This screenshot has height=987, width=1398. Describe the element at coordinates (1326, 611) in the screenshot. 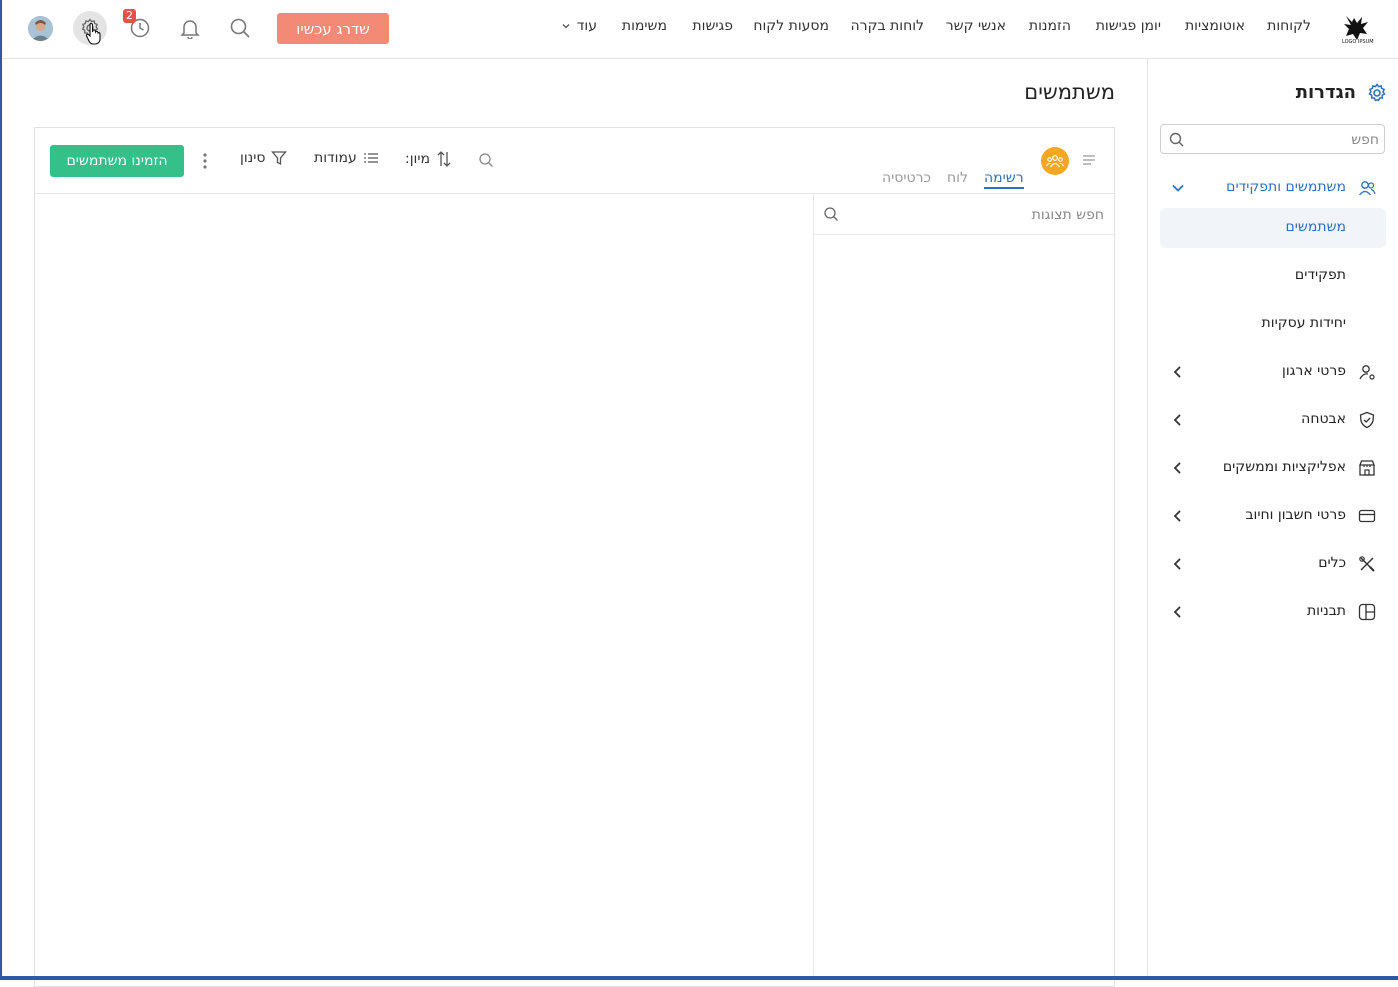

I see `sidebar-section-label: תבניות` at that location.